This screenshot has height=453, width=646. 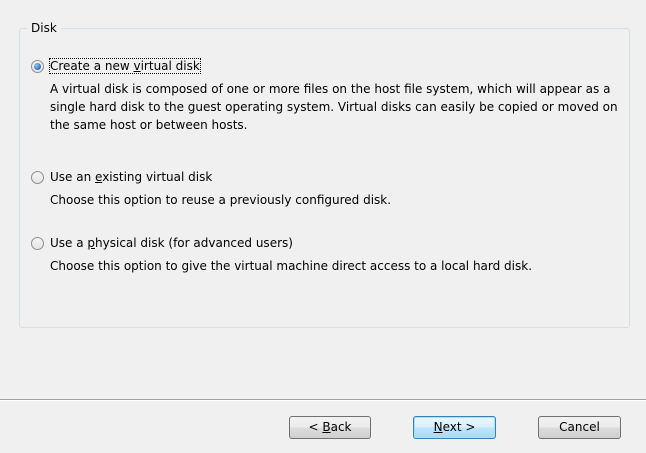 I want to click on button-bar-separator, so click(x=323, y=400).